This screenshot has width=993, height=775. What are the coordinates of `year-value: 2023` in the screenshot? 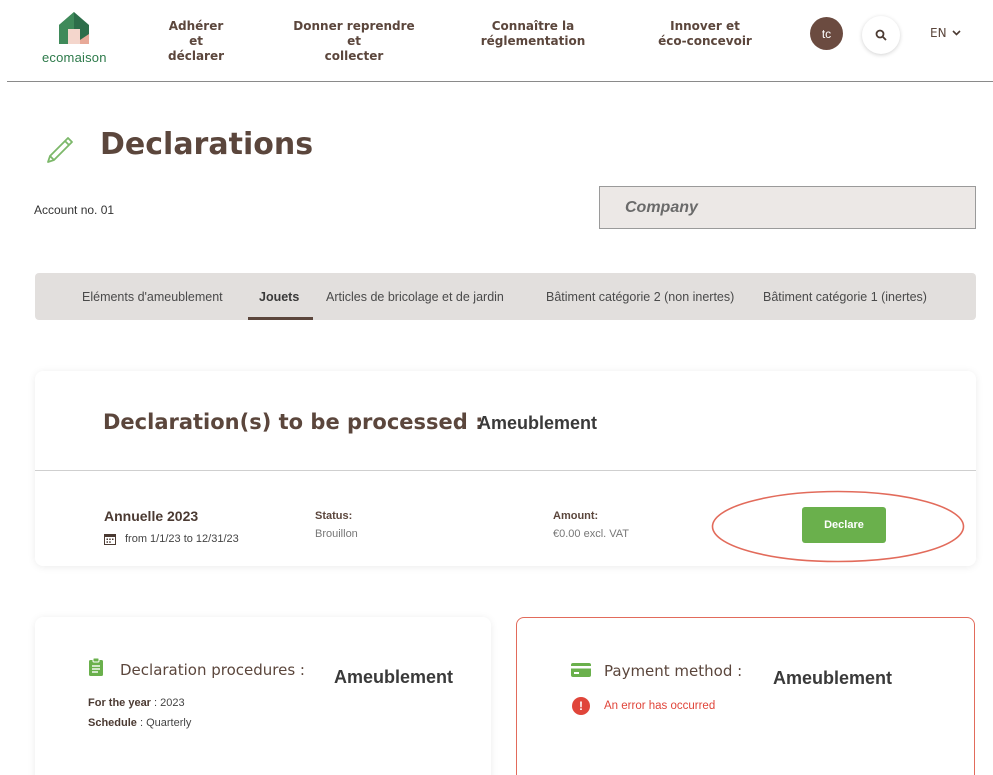 It's located at (172, 703).